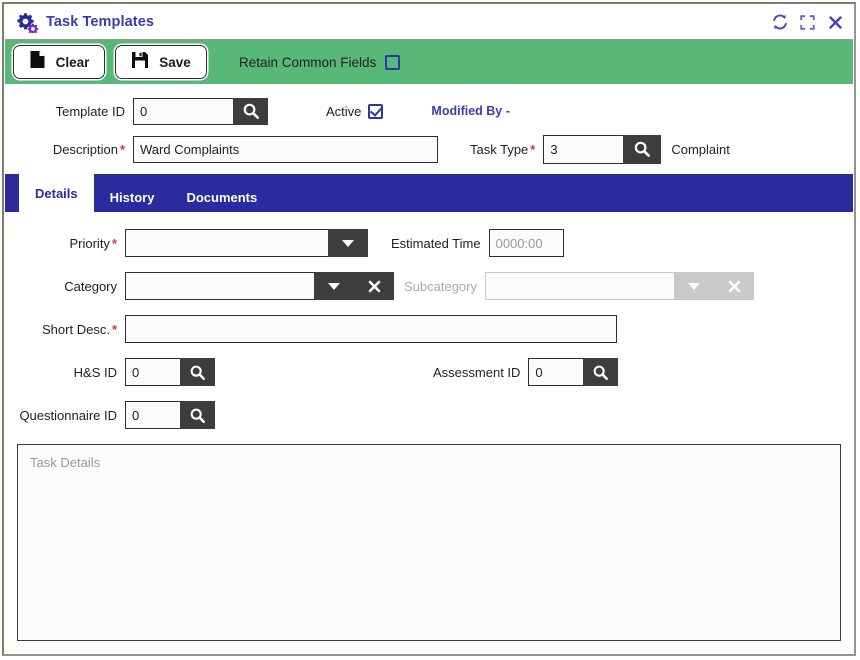 This screenshot has height=660, width=860. Describe the element at coordinates (601, 372) in the screenshot. I see `assessment-id-search-icon` at that location.